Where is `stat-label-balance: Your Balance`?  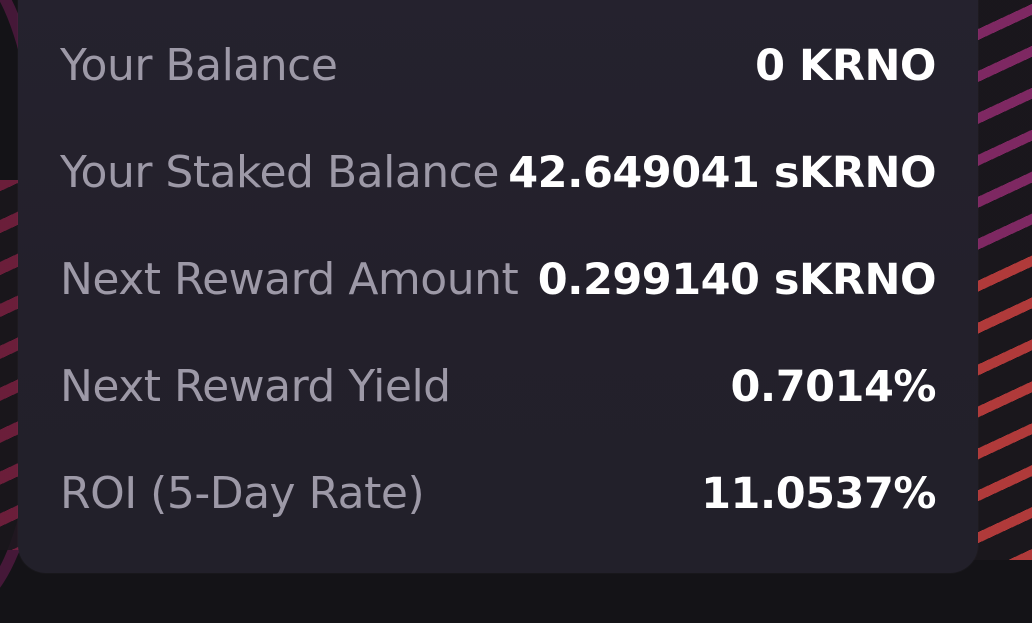 stat-label-balance: Your Balance is located at coordinates (199, 65).